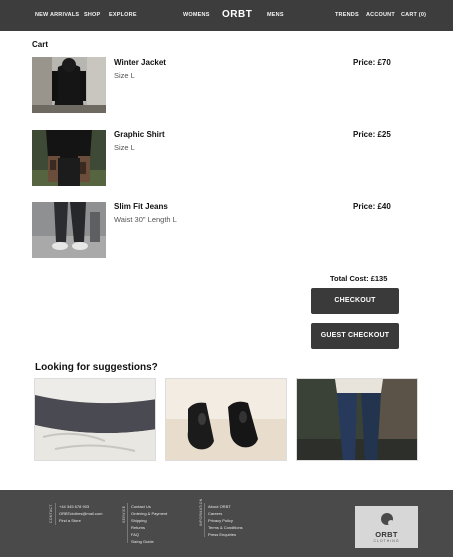 Image resolution: width=453 pixels, height=557 pixels. Describe the element at coordinates (124, 514) in the screenshot. I see `footer-service-heading: SERVICE` at that location.